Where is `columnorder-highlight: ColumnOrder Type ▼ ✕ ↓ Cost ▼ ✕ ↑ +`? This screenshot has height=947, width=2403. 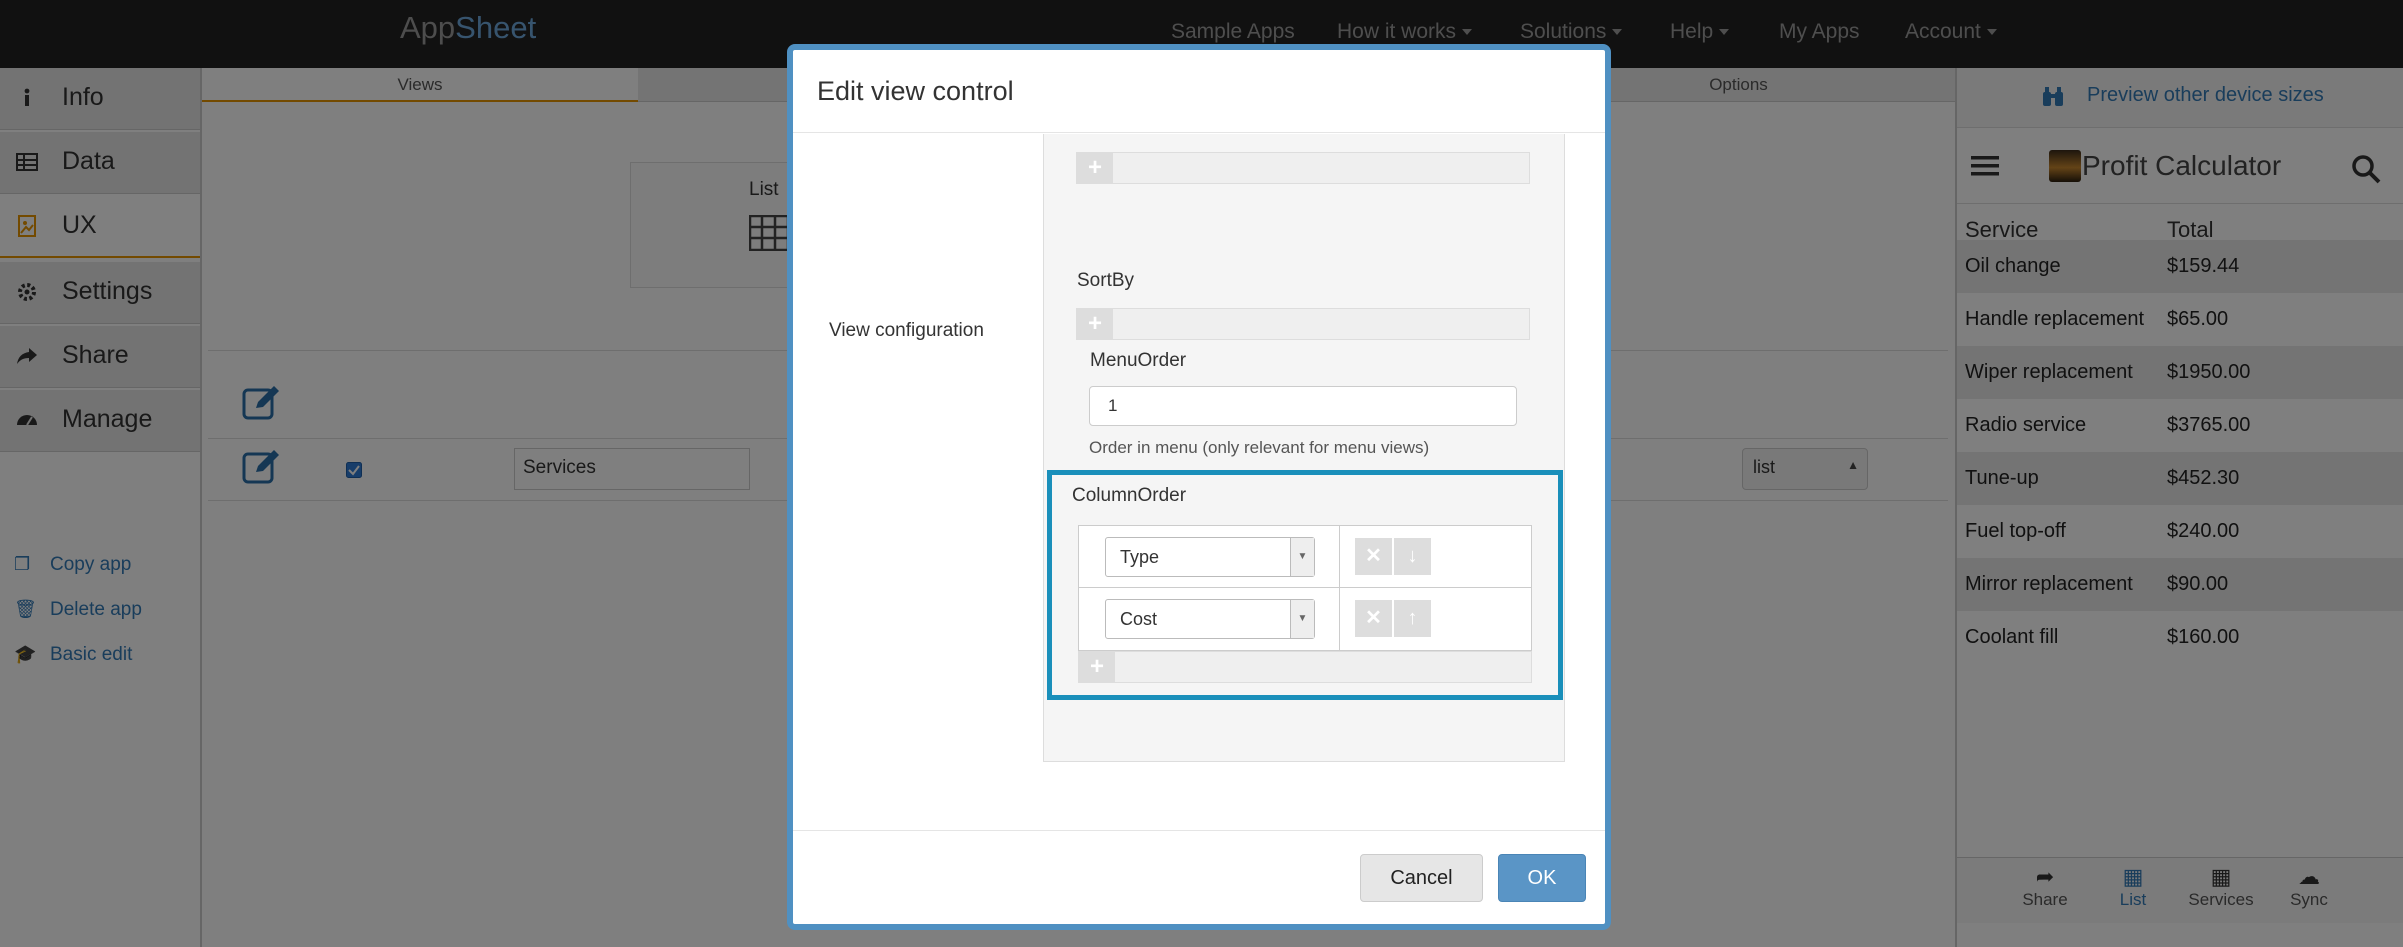
columnorder-highlight: ColumnOrder Type ▼ ✕ ↓ Cost ▼ ✕ ↑ + is located at coordinates (1305, 585).